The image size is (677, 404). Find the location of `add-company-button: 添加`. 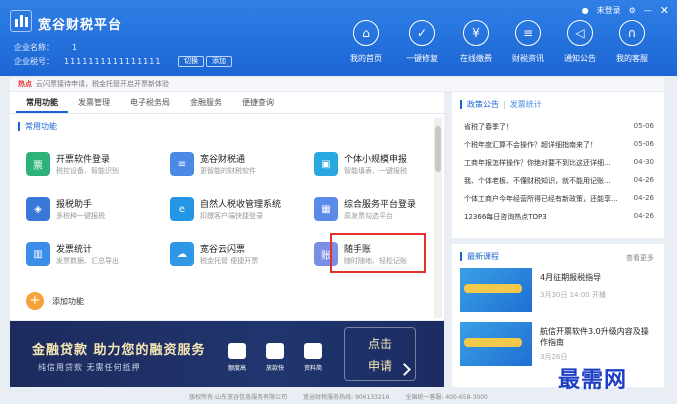

add-company-button: 添加 is located at coordinates (219, 61).